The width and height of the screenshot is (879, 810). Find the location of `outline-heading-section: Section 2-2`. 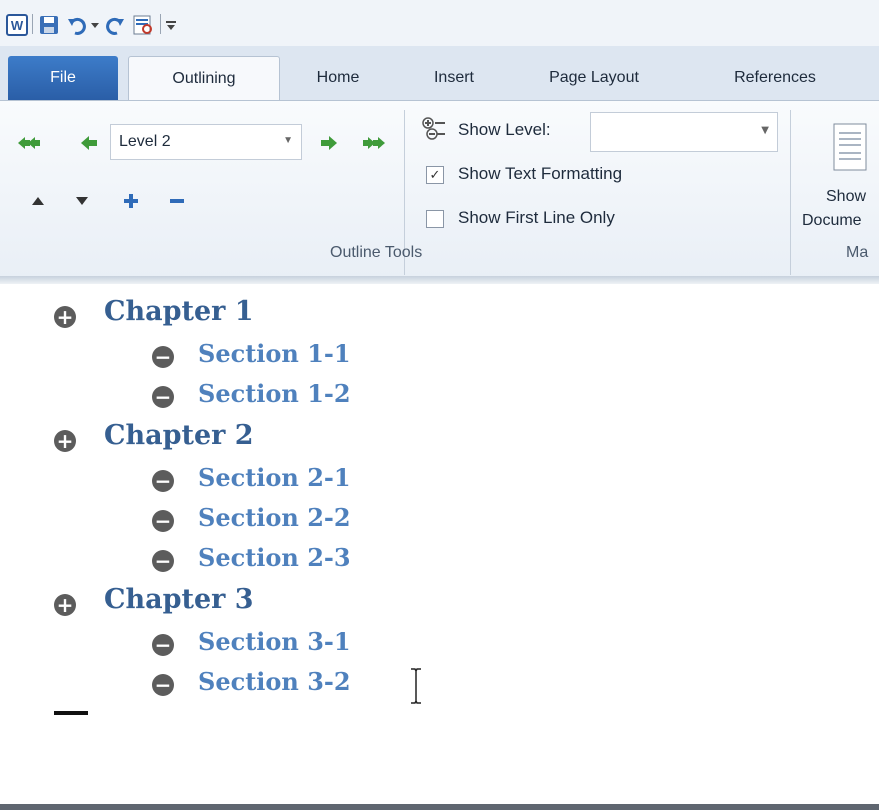

outline-heading-section: Section 2-2 is located at coordinates (274, 517).